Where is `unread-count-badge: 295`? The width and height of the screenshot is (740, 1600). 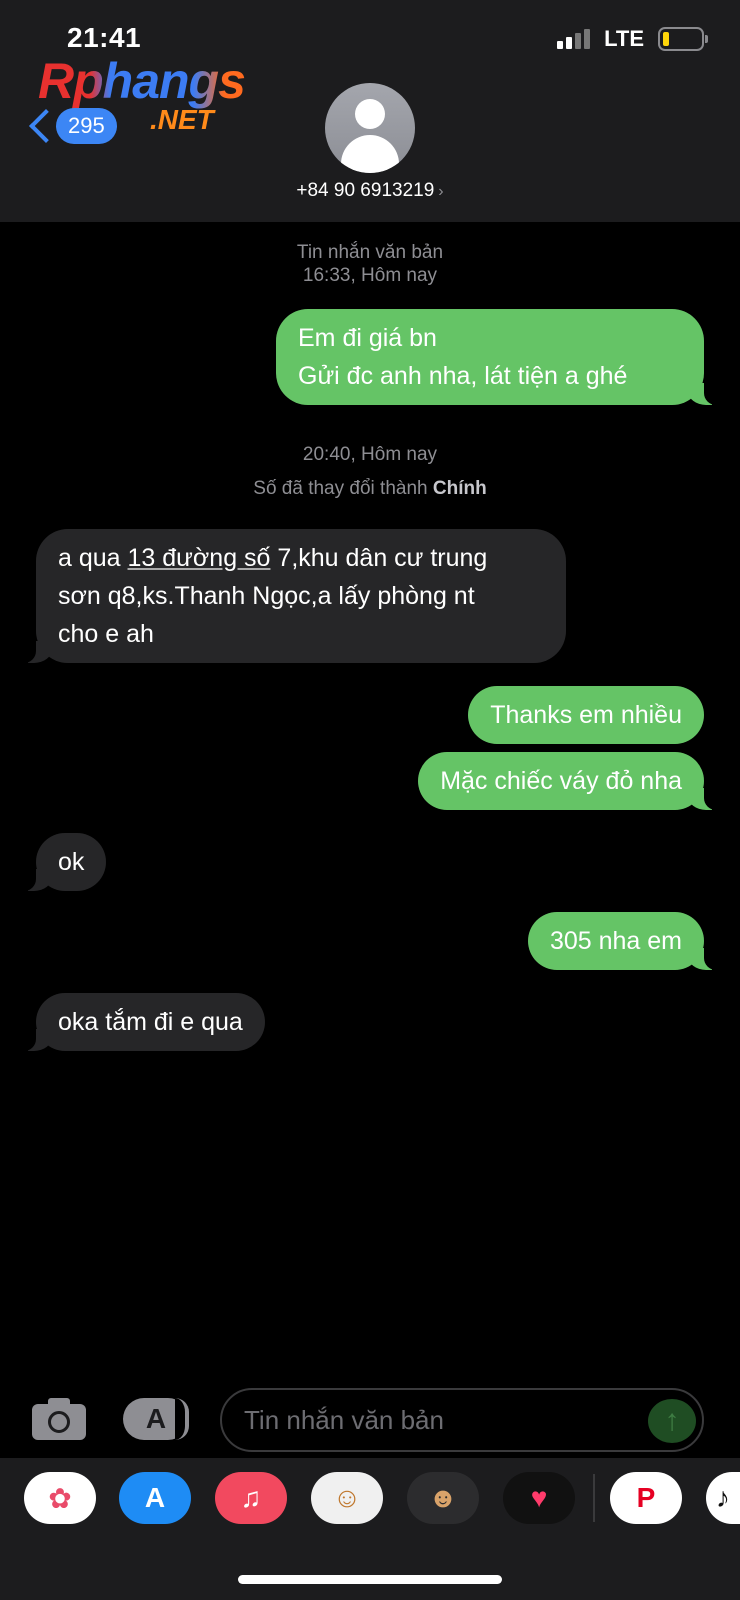 unread-count-badge: 295 is located at coordinates (86, 126).